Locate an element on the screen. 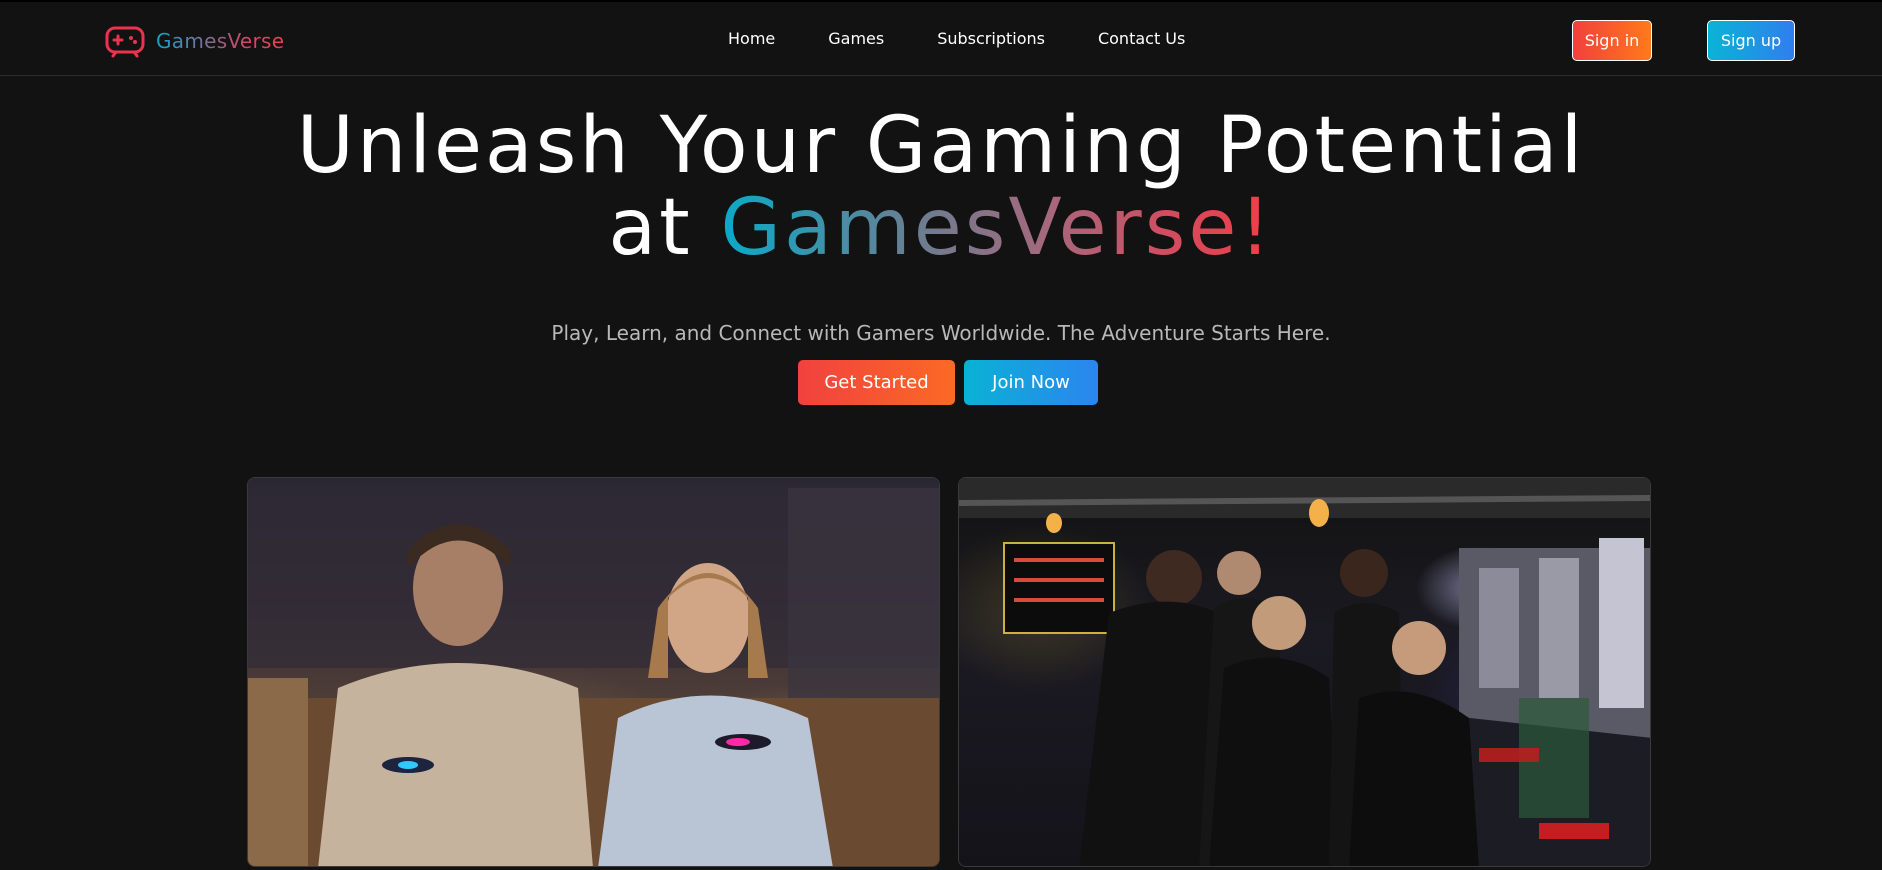 Image resolution: width=1882 pixels, height=870 pixels. sign-up-button: Sign up is located at coordinates (1751, 40).